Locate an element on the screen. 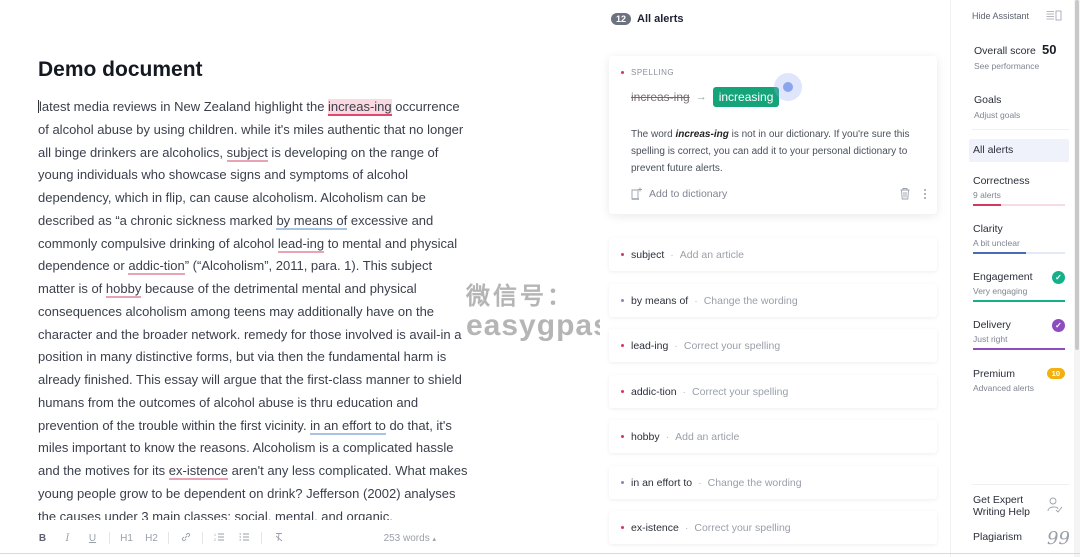  panel-toggle-icon is located at coordinates (1054, 15).